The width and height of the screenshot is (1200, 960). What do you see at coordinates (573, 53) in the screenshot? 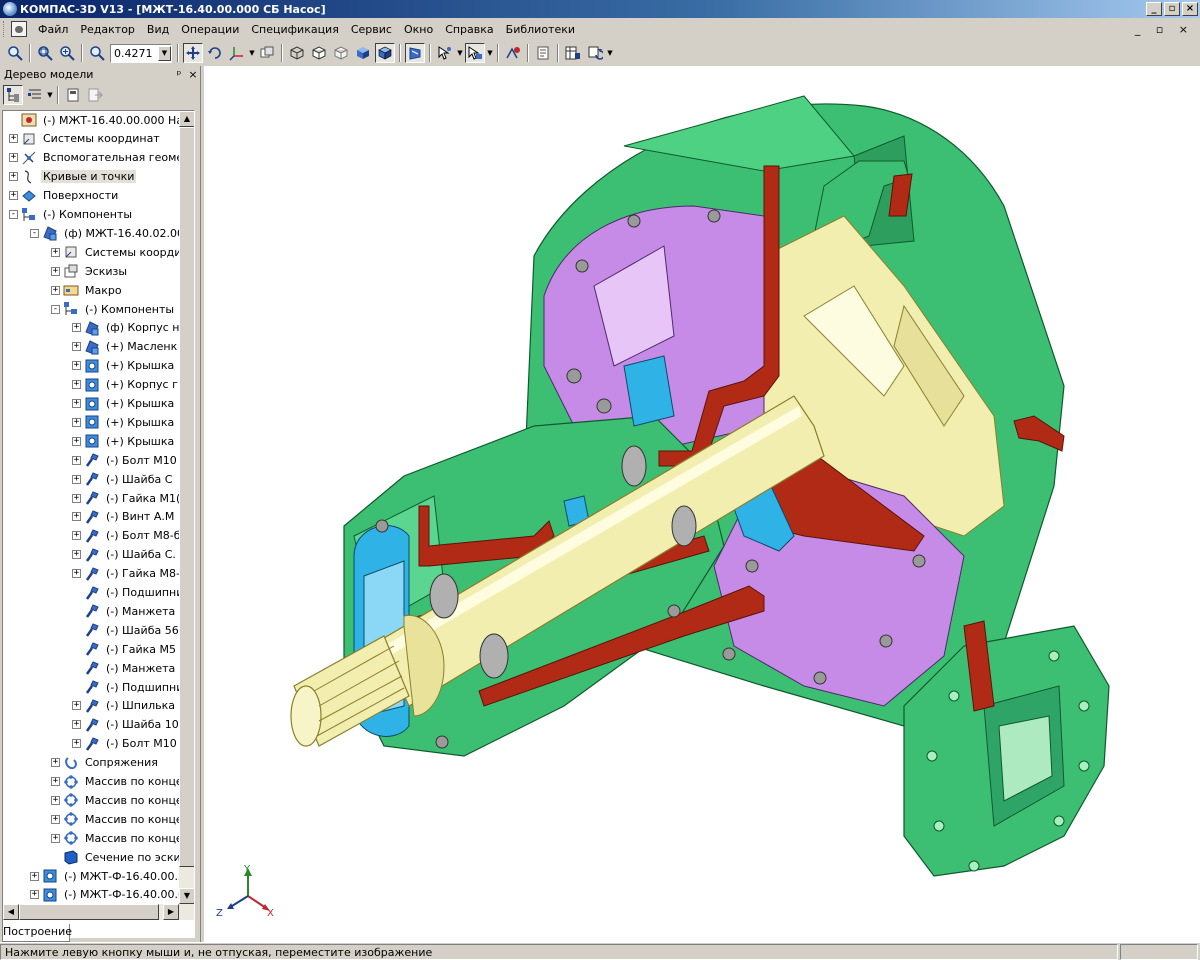
I see `spec-object-button` at bounding box center [573, 53].